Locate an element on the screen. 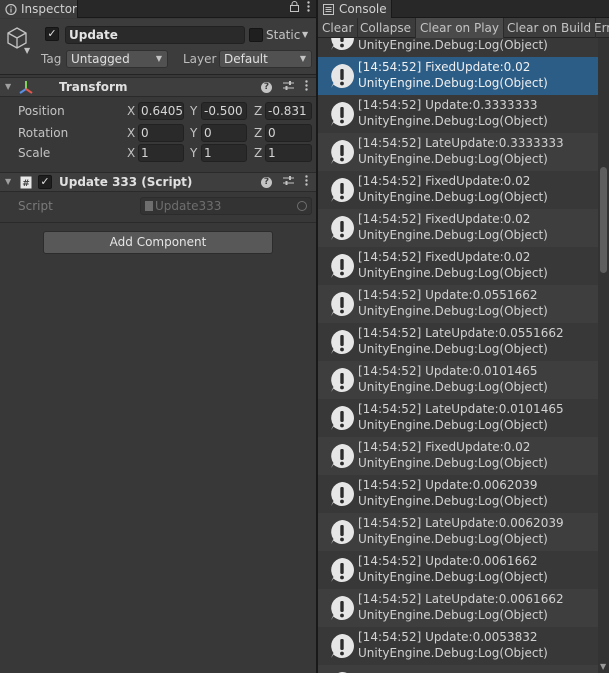 The width and height of the screenshot is (609, 673). log-entry-message: [14:54:52] FixedUpdate:0.02 is located at coordinates (444, 181).